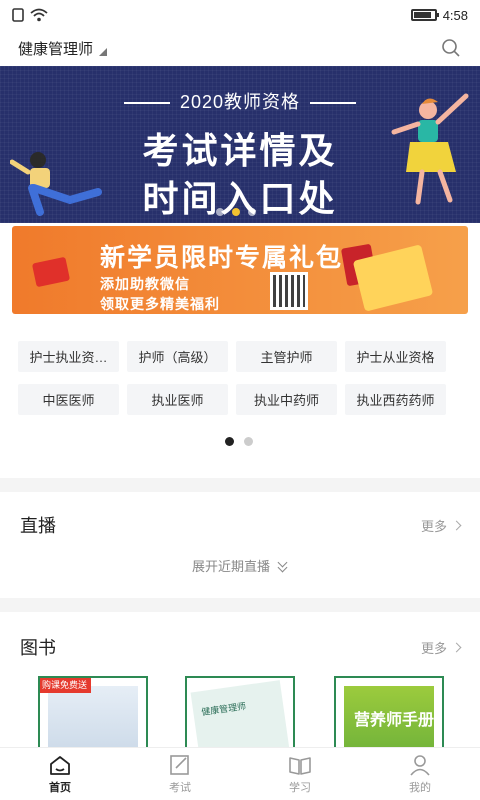 Image resolution: width=480 pixels, height=800 pixels. What do you see at coordinates (93, 721) in the screenshot?
I see `book-cover` at bounding box center [93, 721].